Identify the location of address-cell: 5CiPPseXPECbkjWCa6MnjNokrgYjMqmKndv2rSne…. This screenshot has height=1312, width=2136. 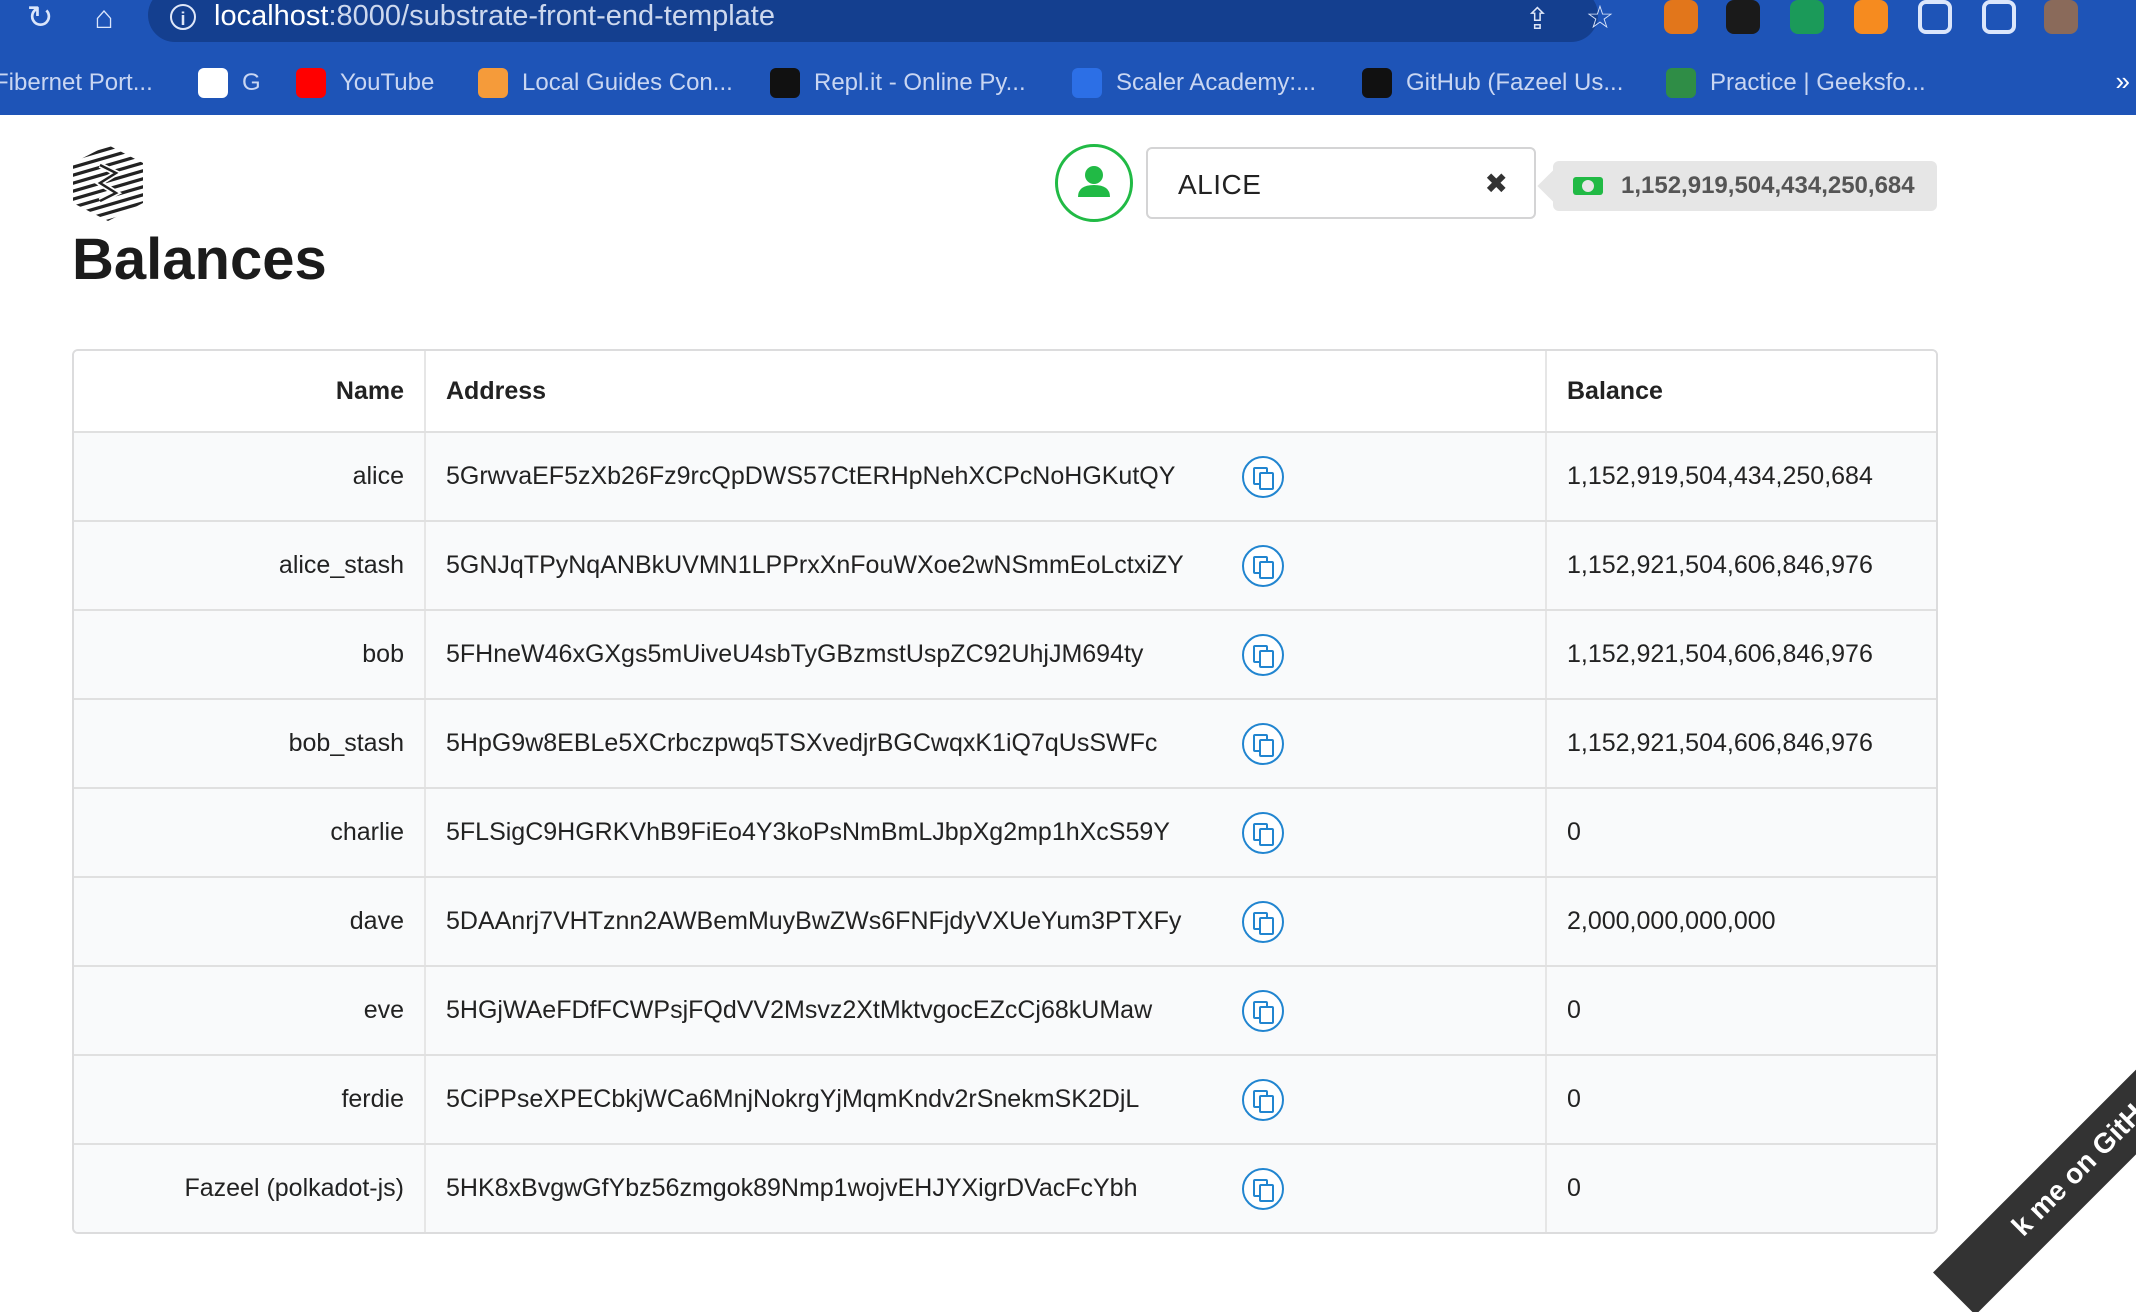
(986, 1100).